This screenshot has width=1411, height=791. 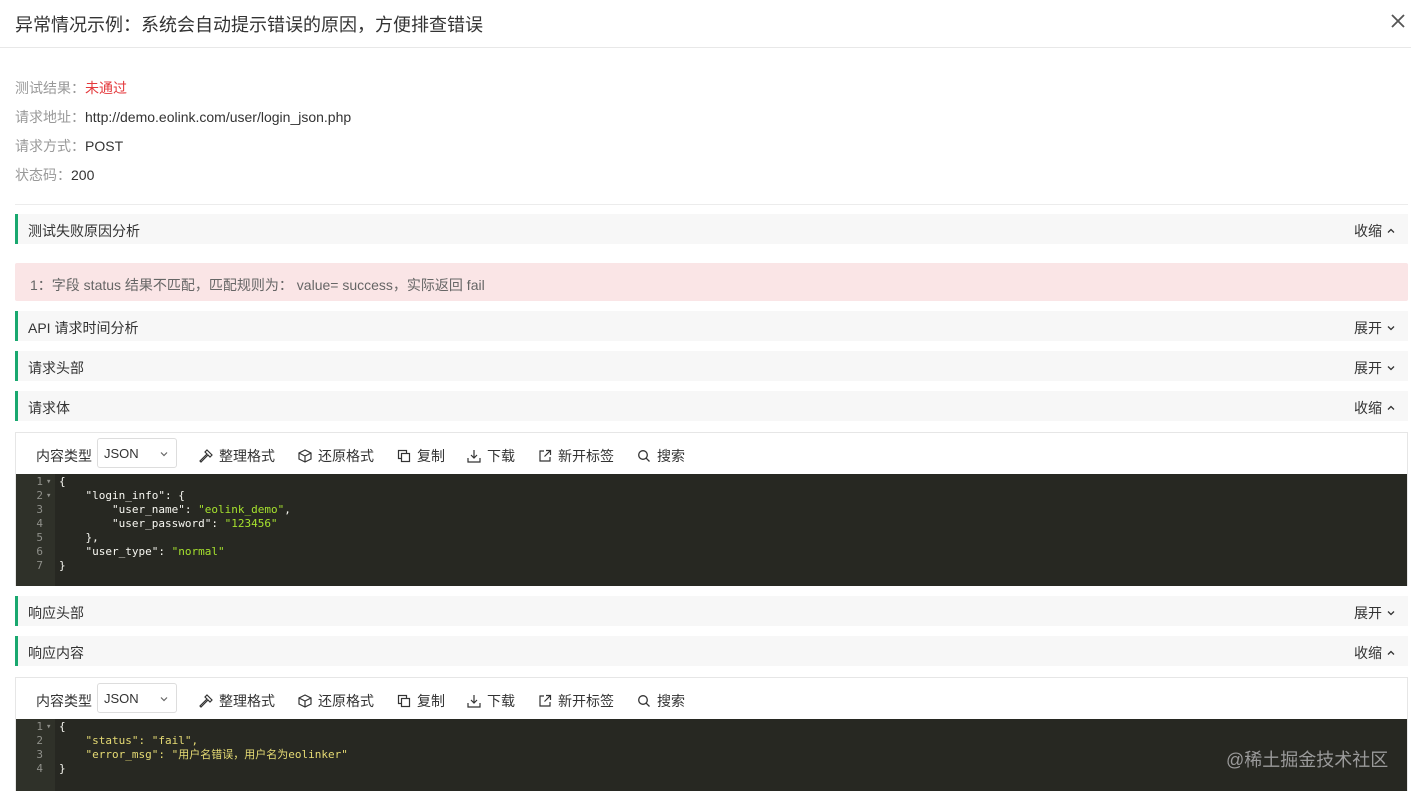 I want to click on close-icon, so click(x=1398, y=21).